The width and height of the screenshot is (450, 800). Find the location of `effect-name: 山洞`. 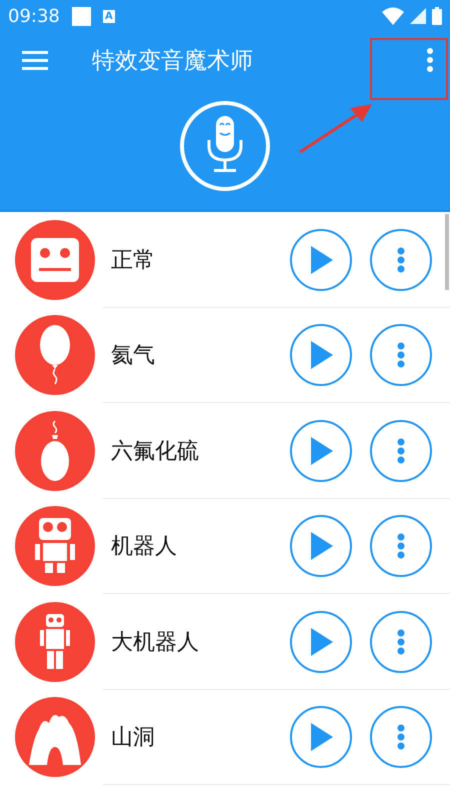

effect-name: 山洞 is located at coordinates (133, 738).